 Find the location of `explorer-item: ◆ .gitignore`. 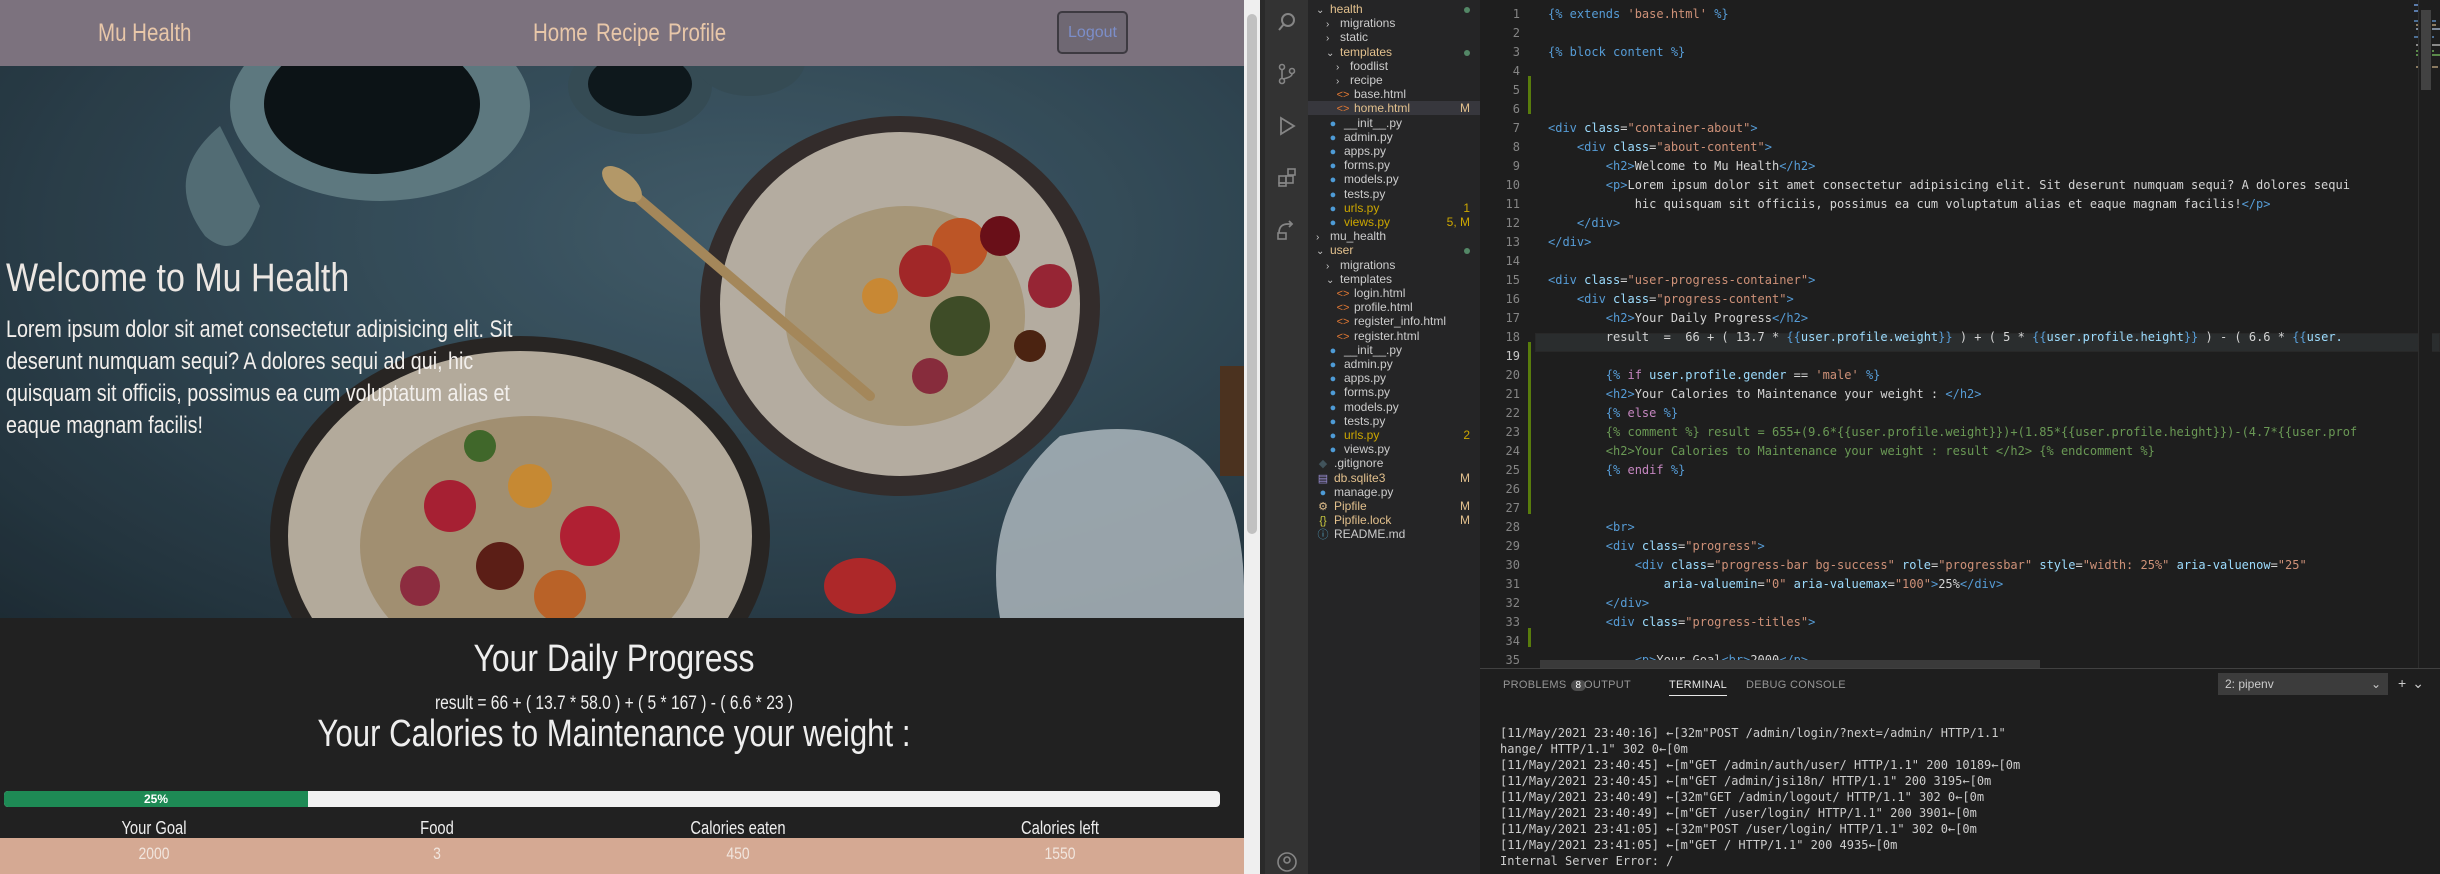

explorer-item: ◆ .gitignore is located at coordinates (1394, 463).